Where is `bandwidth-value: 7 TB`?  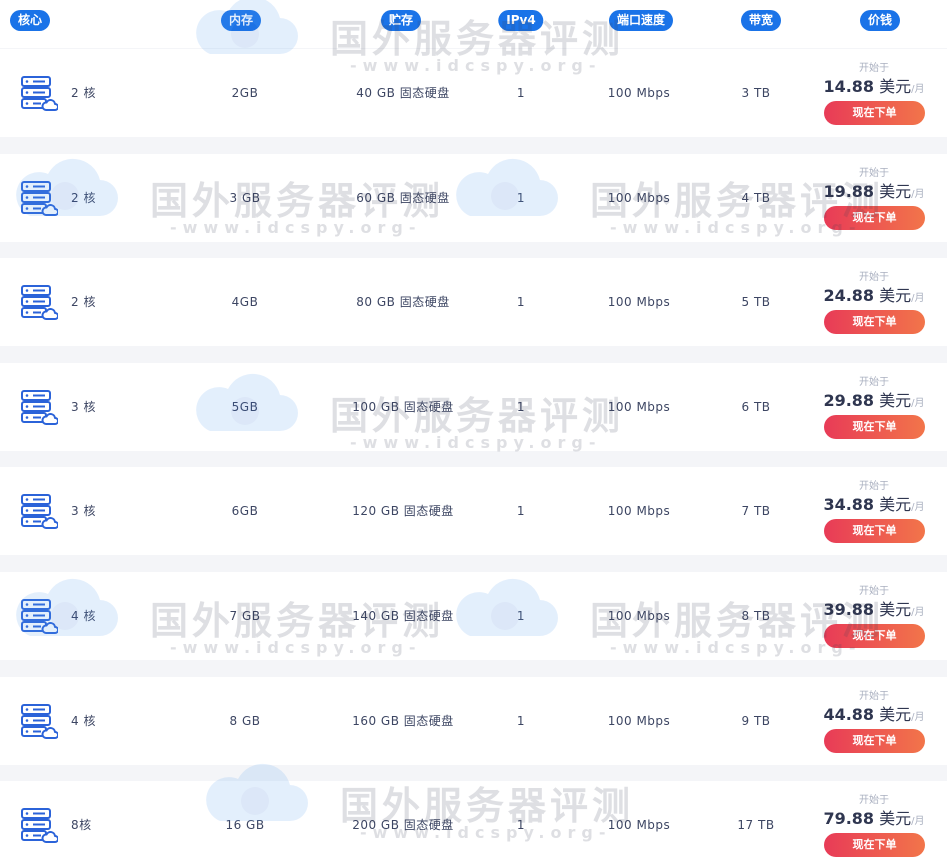 bandwidth-value: 7 TB is located at coordinates (756, 511).